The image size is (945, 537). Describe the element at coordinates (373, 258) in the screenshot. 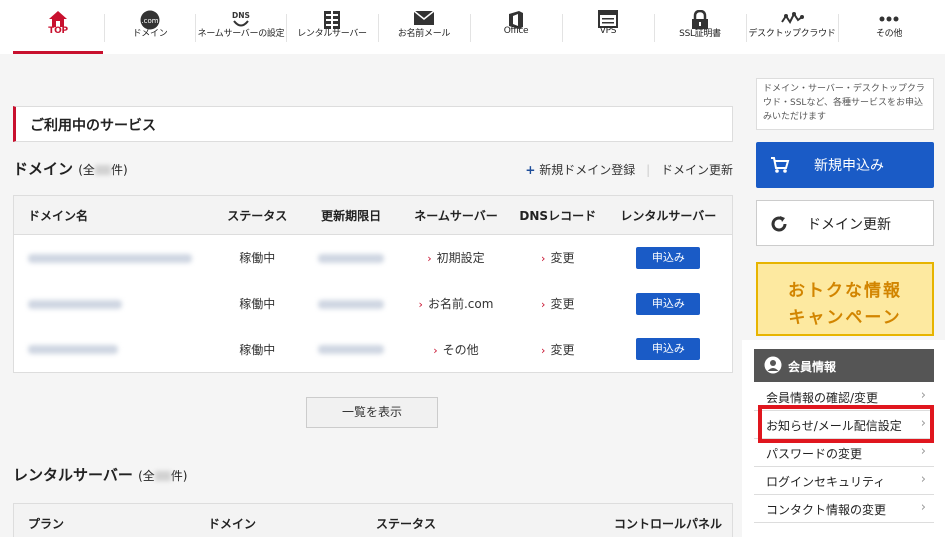

I see `table-row: 稼働中 › 初期設定 › 変更 申込み` at that location.